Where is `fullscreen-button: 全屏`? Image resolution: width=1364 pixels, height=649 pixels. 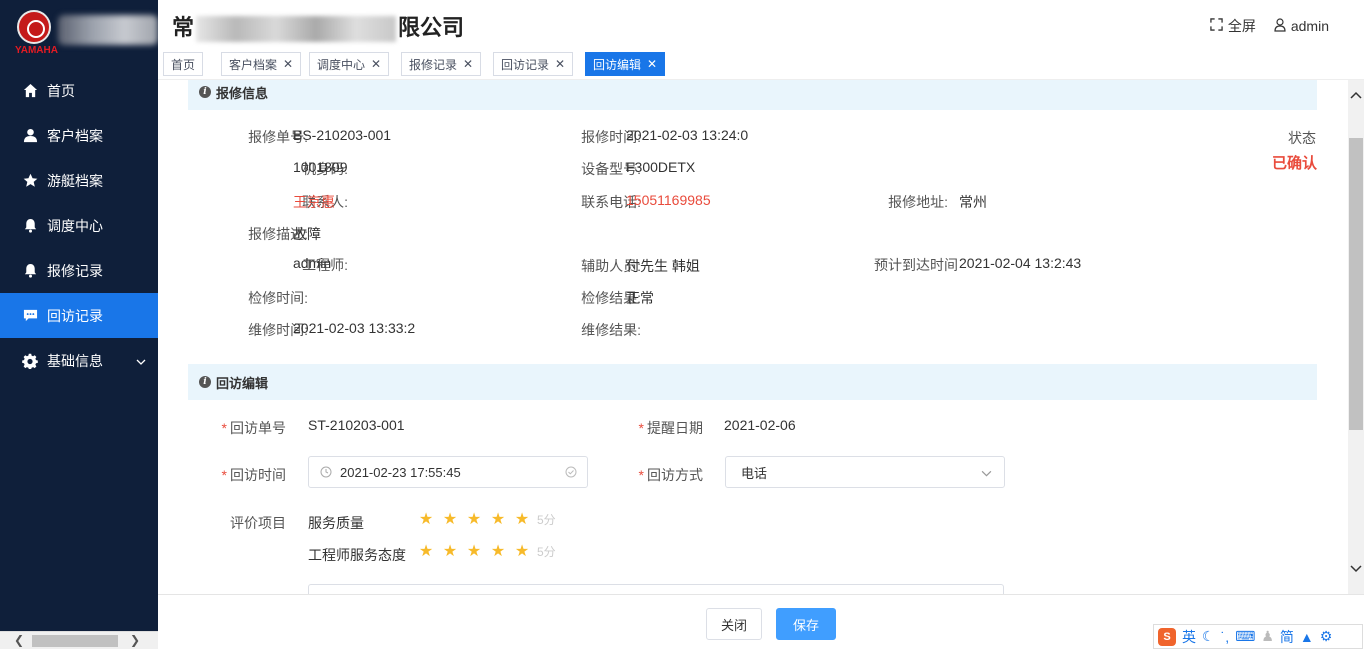
fullscreen-button: 全屏 is located at coordinates (1233, 26).